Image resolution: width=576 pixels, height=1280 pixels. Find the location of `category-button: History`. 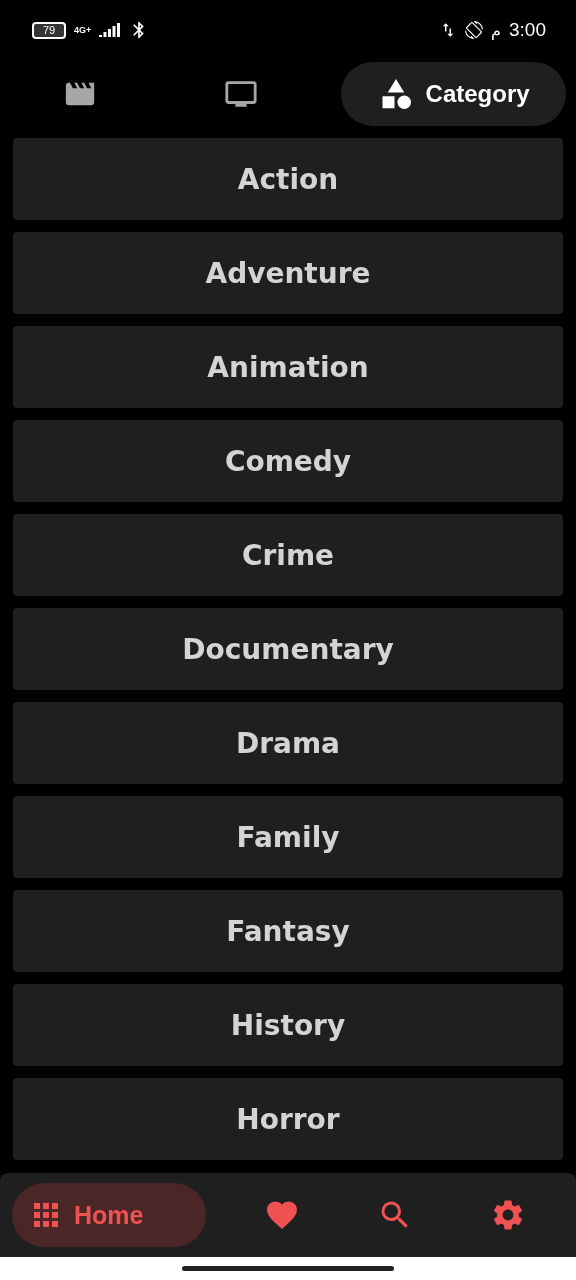

category-button: History is located at coordinates (288, 1025).